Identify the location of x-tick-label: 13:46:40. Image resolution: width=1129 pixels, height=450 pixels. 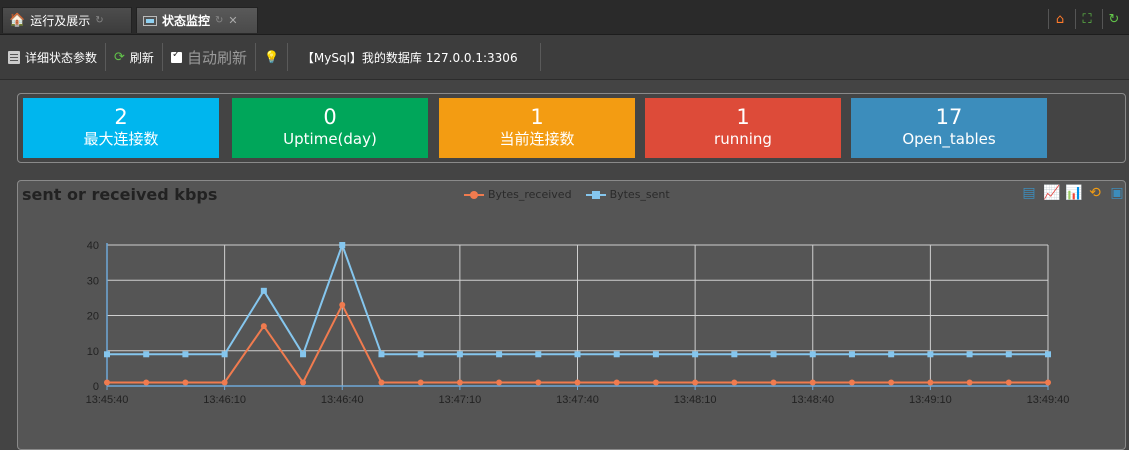
(342, 400).